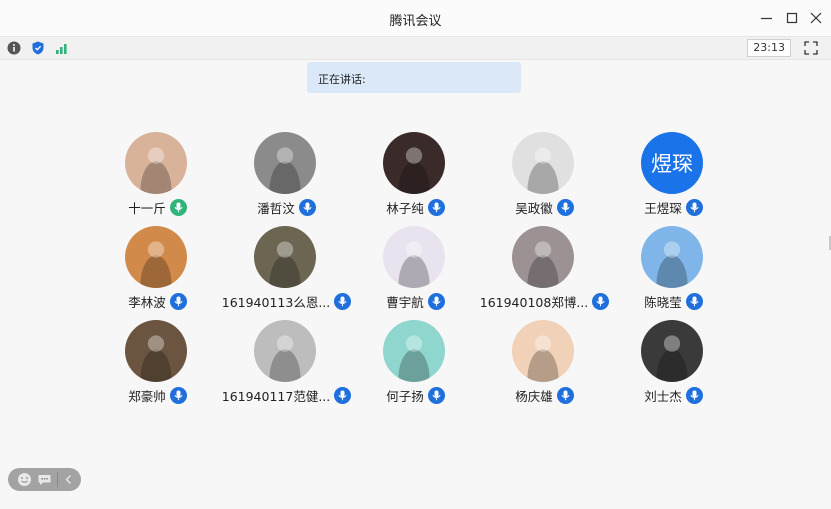 This screenshot has width=831, height=509. Describe the element at coordinates (38, 48) in the screenshot. I see `security-button` at that location.